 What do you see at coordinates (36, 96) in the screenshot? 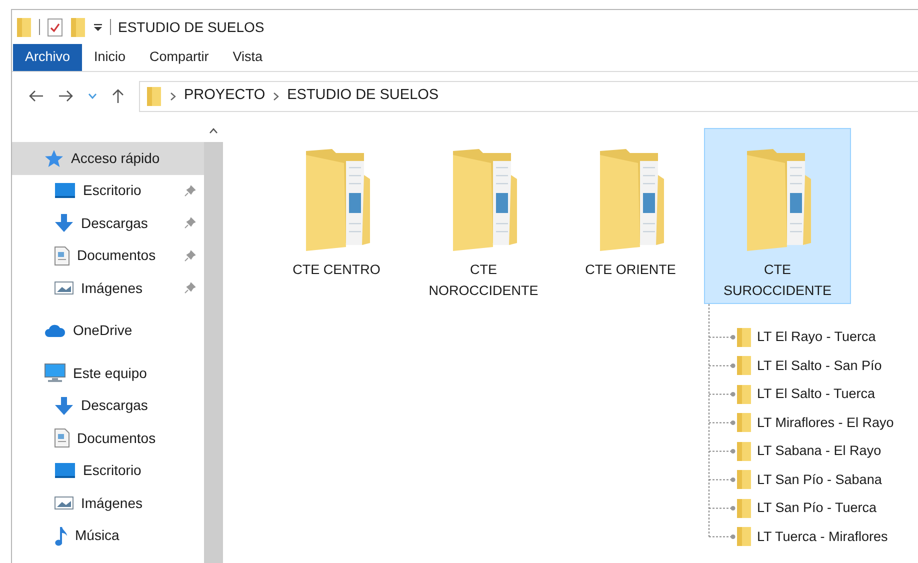
I see `back-icon` at bounding box center [36, 96].